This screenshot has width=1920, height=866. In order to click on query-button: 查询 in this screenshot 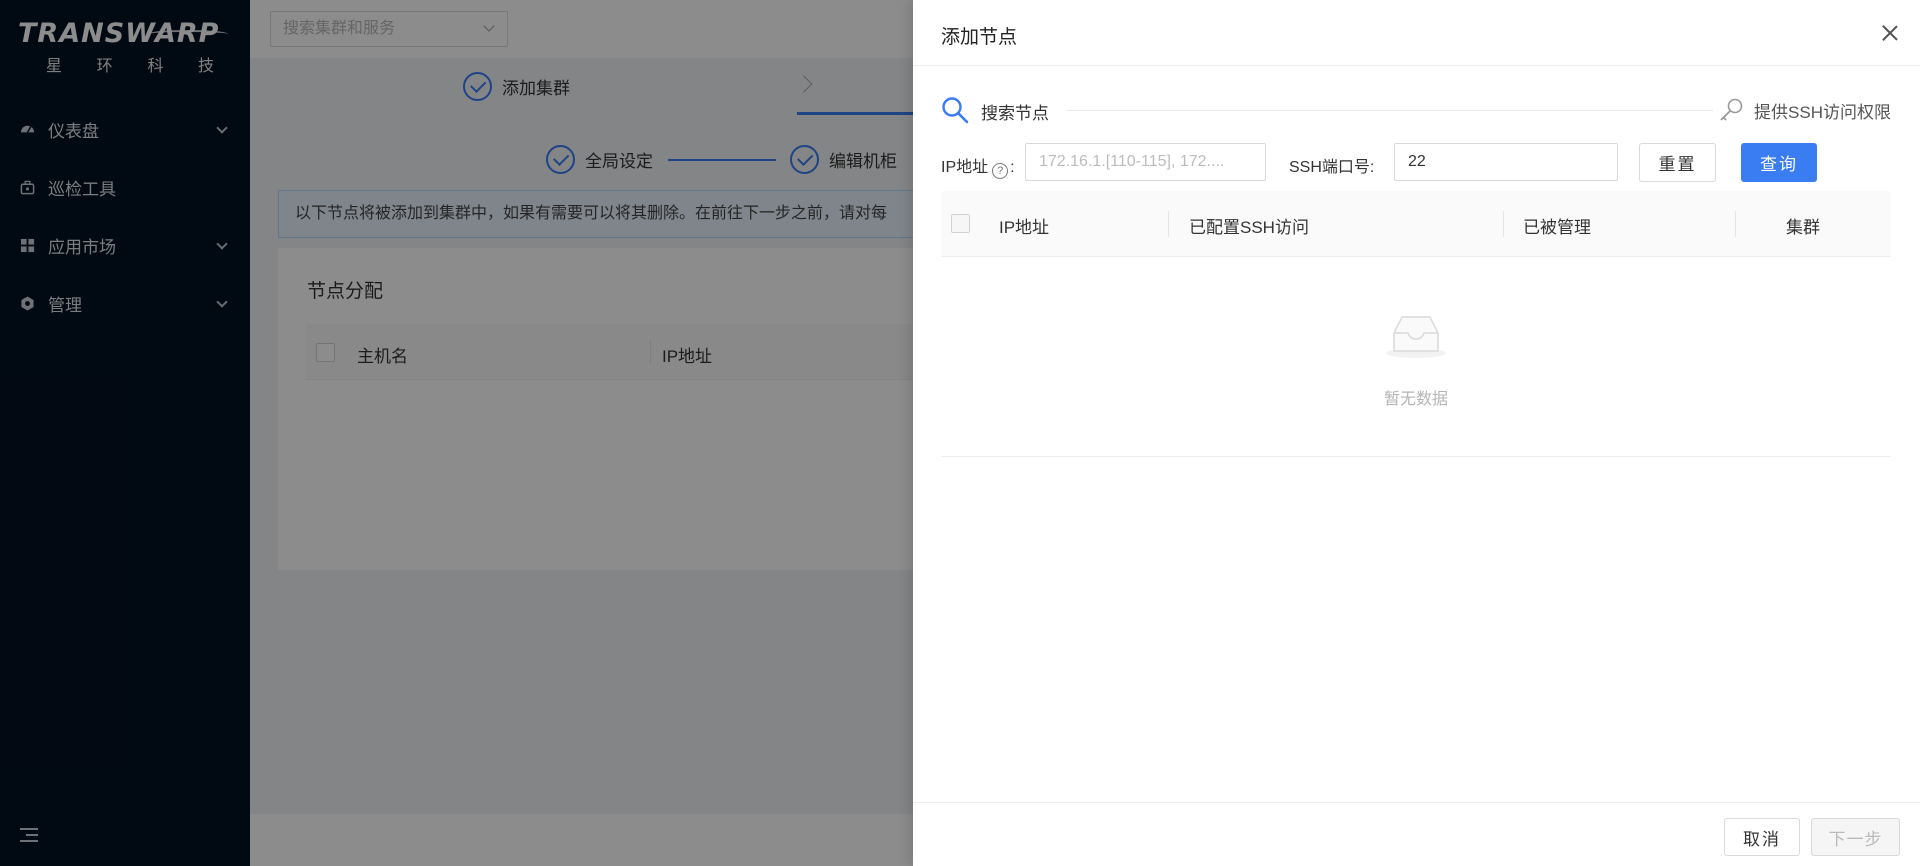, I will do `click(1779, 162)`.